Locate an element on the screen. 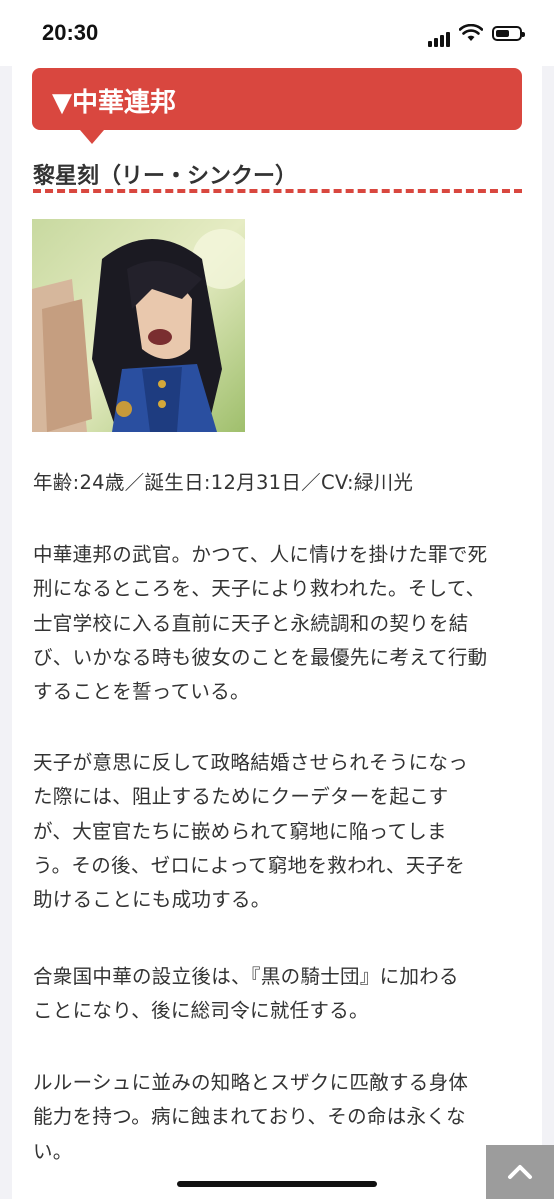  status-time: 20:30 is located at coordinates (70, 32).